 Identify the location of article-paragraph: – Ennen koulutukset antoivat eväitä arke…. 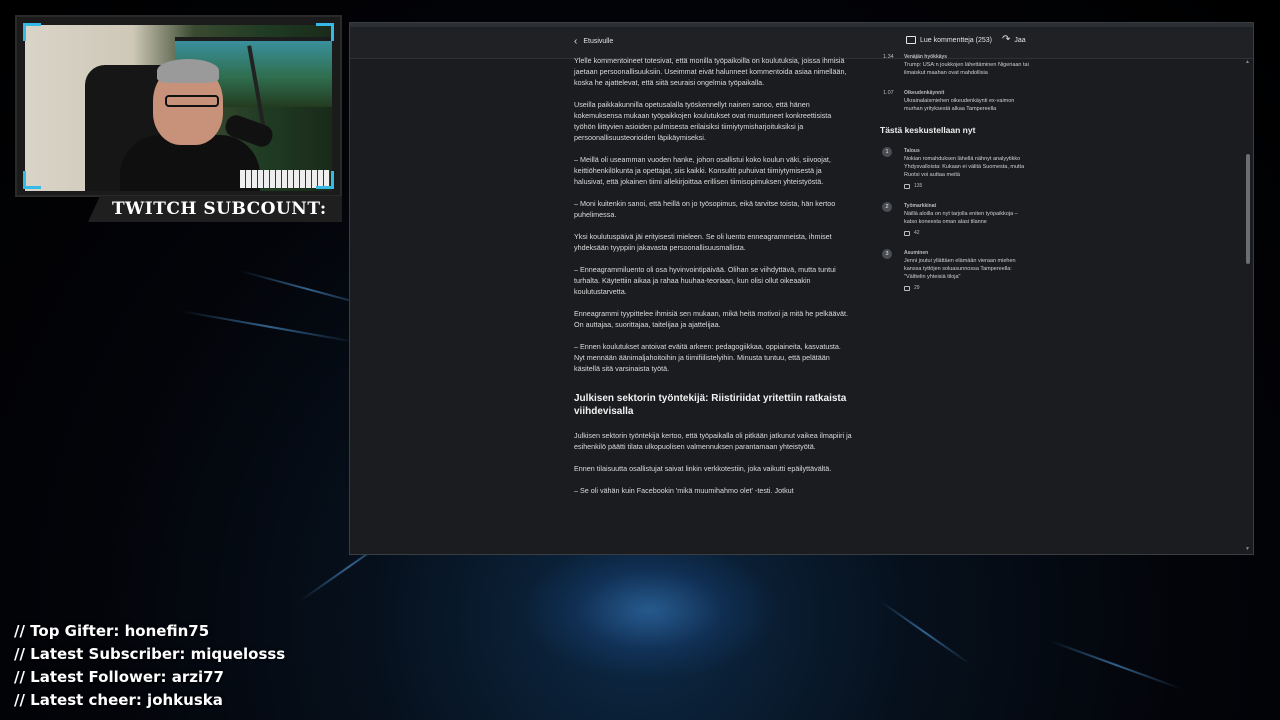
(707, 357).